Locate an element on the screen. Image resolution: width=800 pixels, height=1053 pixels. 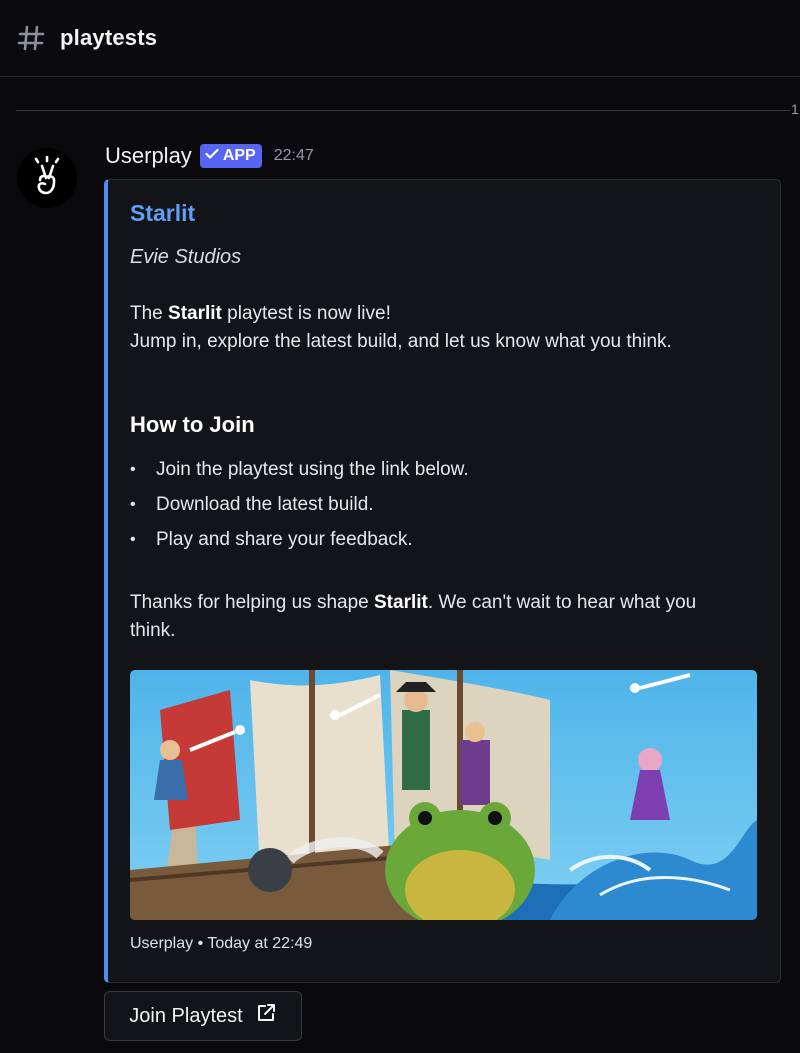
list-item: • Join the playtest using the link below. is located at coordinates (299, 473).